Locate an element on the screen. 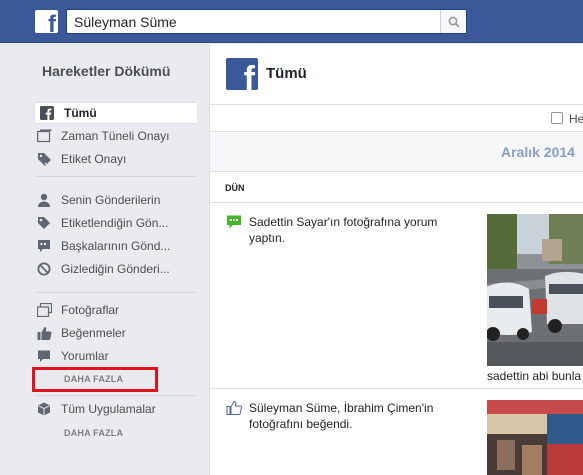 The height and width of the screenshot is (475, 583). sidebar-item-label: Tümü is located at coordinates (80, 113).